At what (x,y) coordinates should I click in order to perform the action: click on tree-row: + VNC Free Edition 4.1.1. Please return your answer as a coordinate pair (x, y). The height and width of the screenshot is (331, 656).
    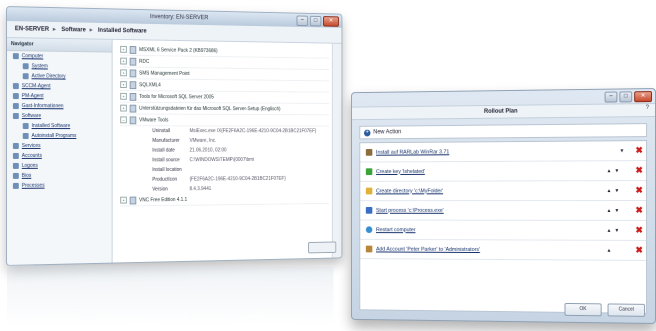
    Looking at the image, I should click on (225, 199).